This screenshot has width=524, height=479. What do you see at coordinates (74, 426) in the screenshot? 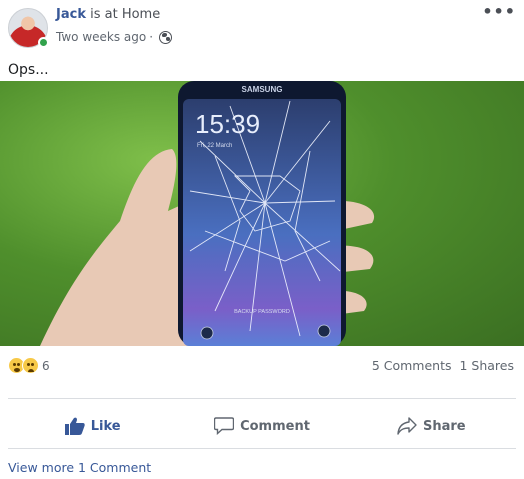
I see `thumbs-up-icon` at bounding box center [74, 426].